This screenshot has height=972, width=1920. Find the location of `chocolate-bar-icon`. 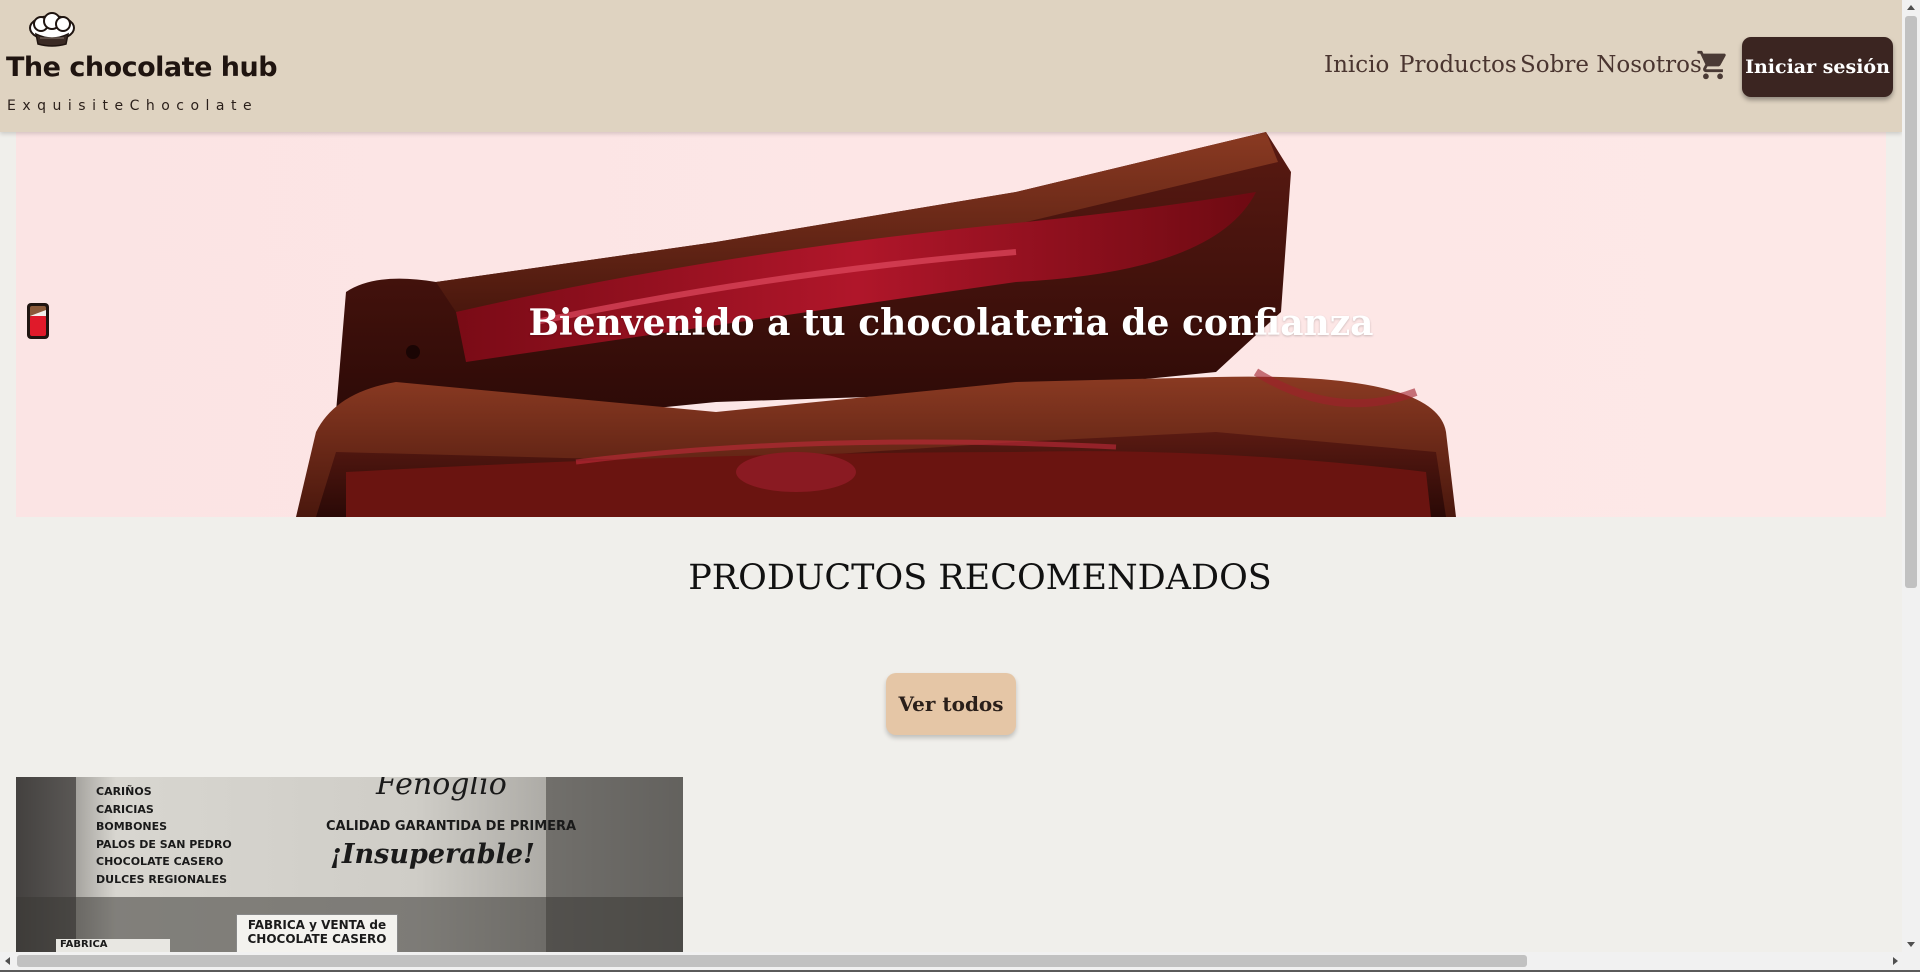

chocolate-bar-icon is located at coordinates (38, 321).